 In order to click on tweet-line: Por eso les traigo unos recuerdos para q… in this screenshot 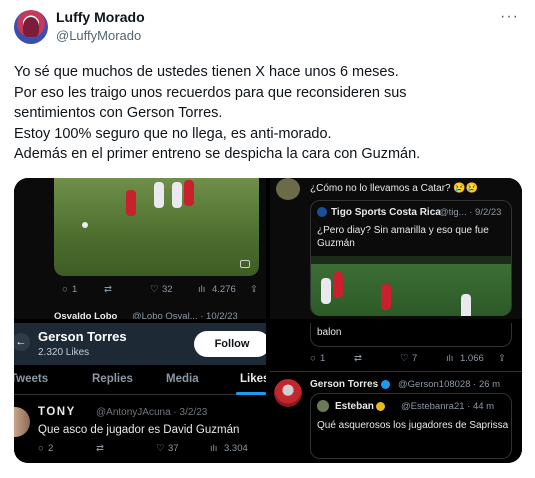, I will do `click(210, 92)`.